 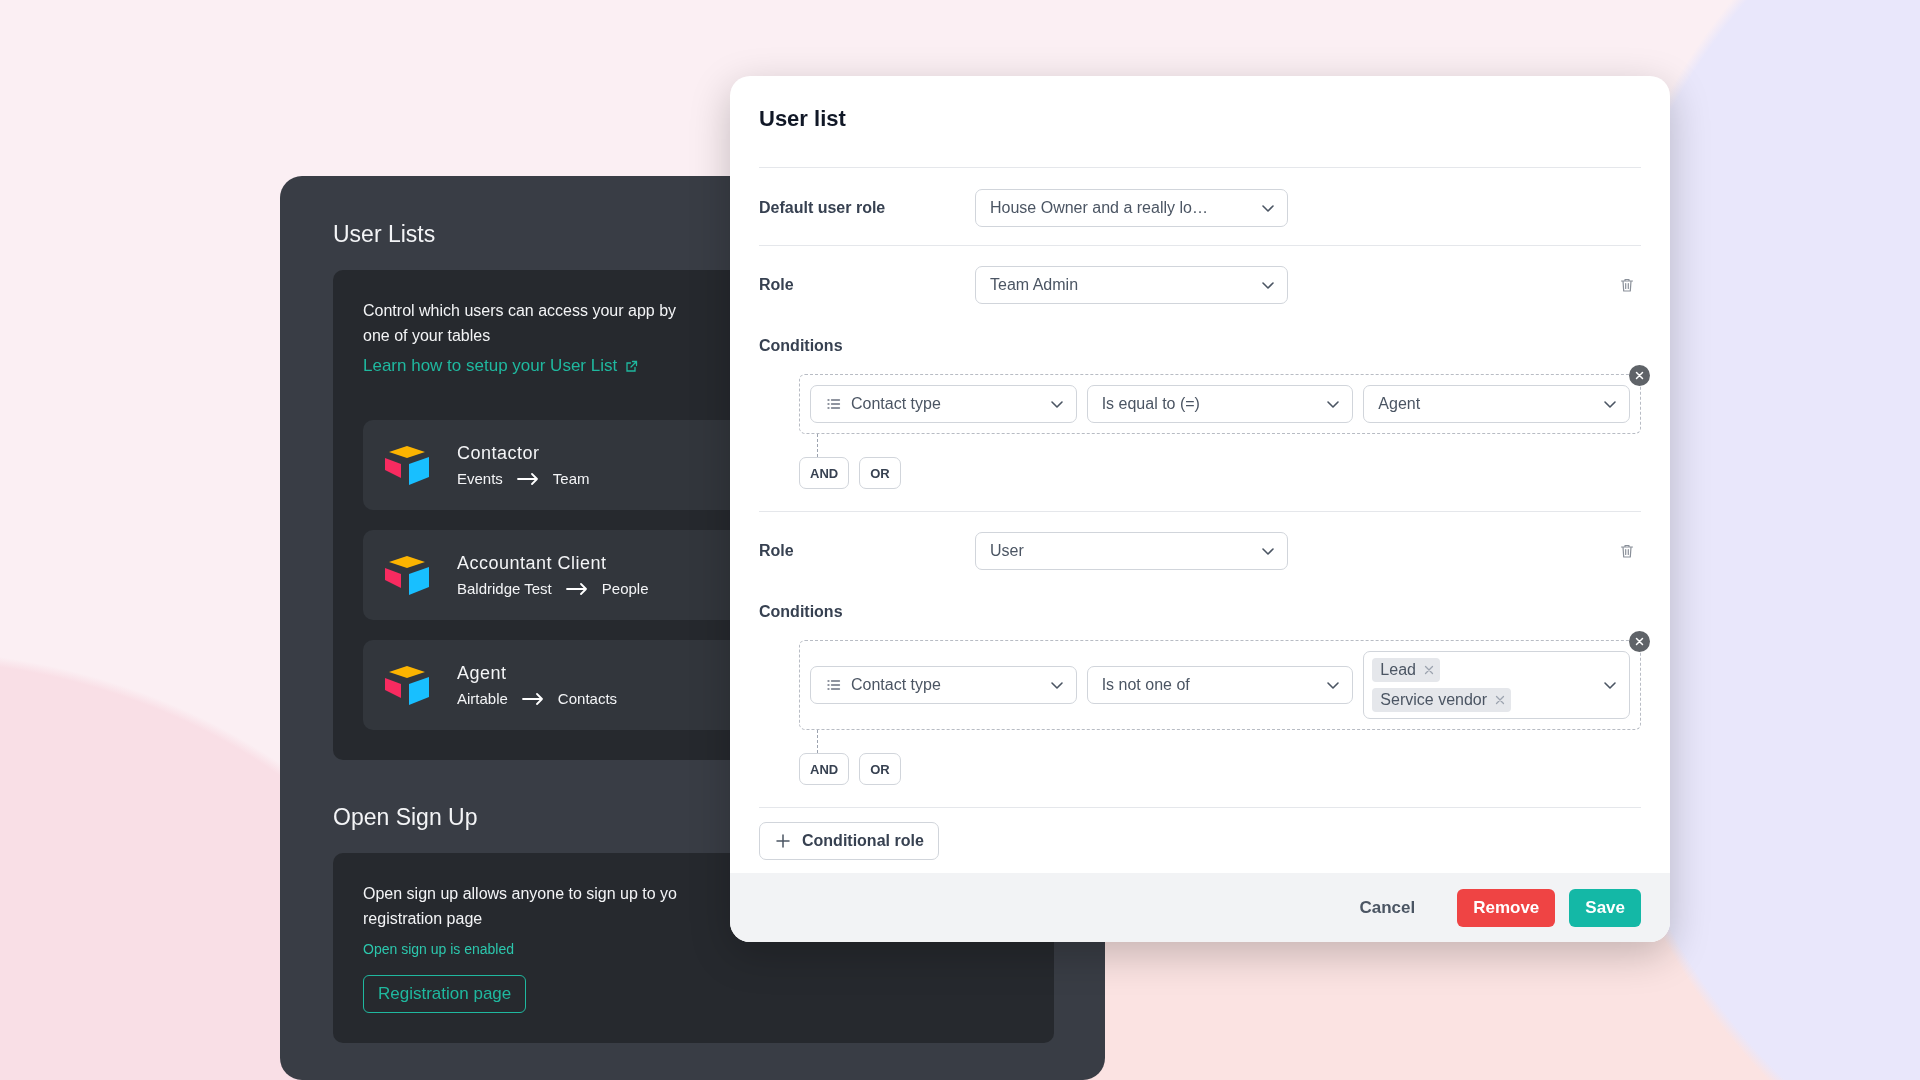 What do you see at coordinates (480, 479) in the screenshot?
I see `source-table: Events` at bounding box center [480, 479].